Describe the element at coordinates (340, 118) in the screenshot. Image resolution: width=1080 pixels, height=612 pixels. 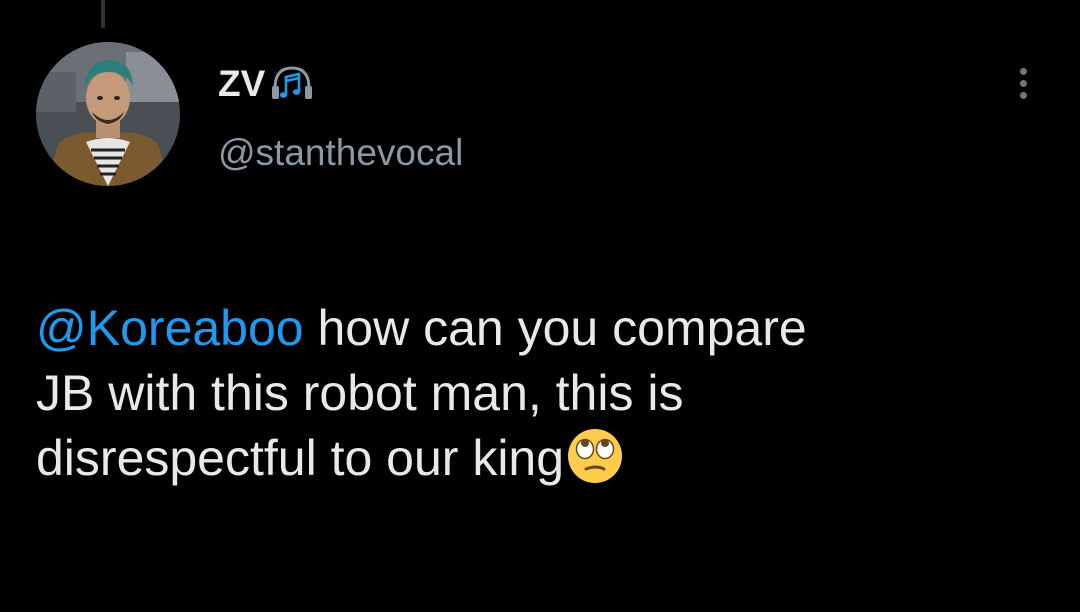
I see `tweet-author: ZV @stanthevocal` at that location.